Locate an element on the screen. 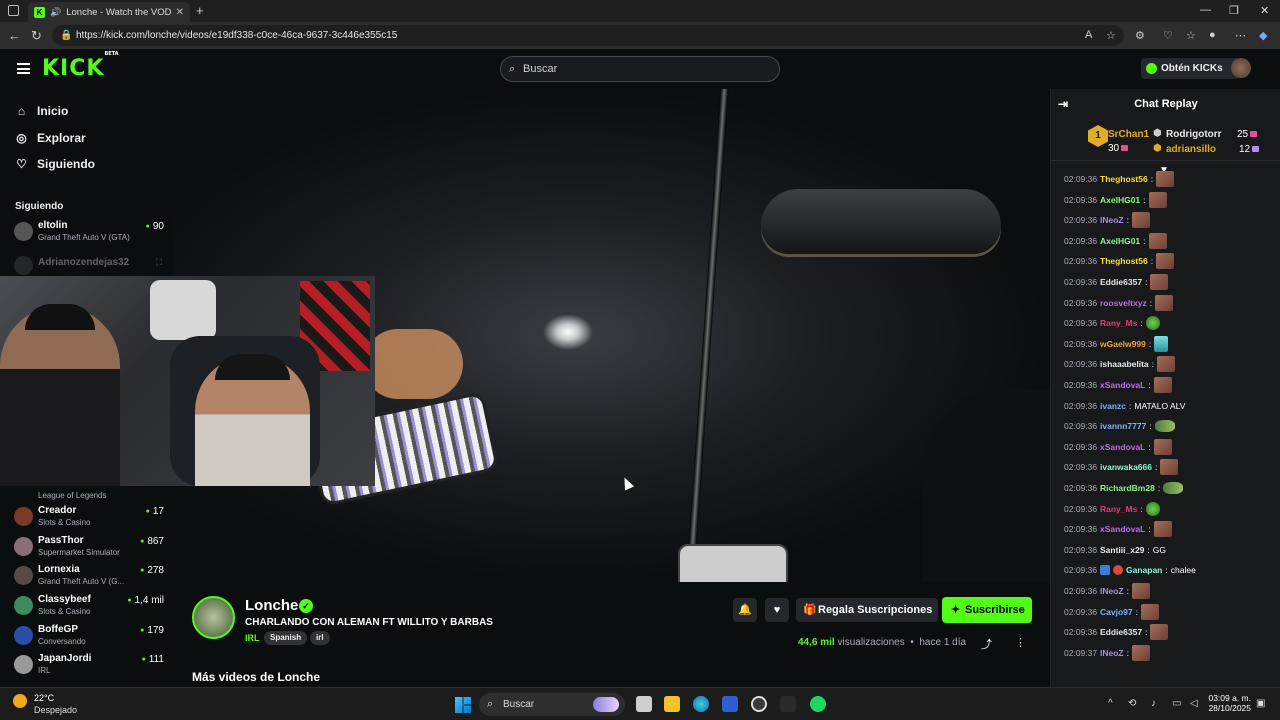 The image size is (1280, 720). following-item: BoffeGP Conversando 179 is located at coordinates (89, 638).